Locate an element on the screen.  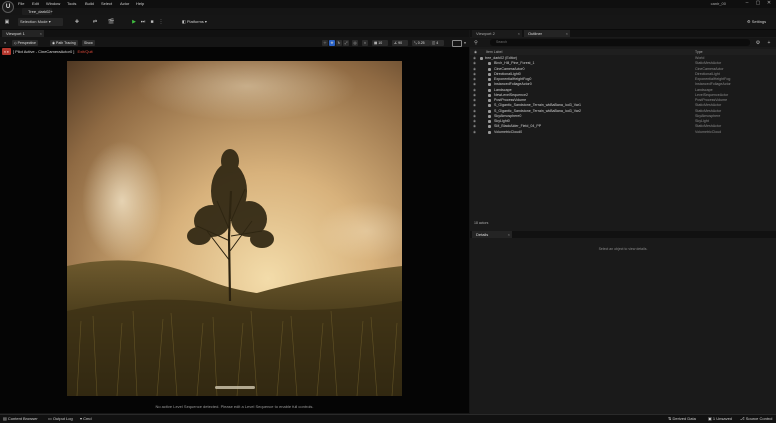
tab-outliner-label: Outliner is located at coordinates (535, 33).